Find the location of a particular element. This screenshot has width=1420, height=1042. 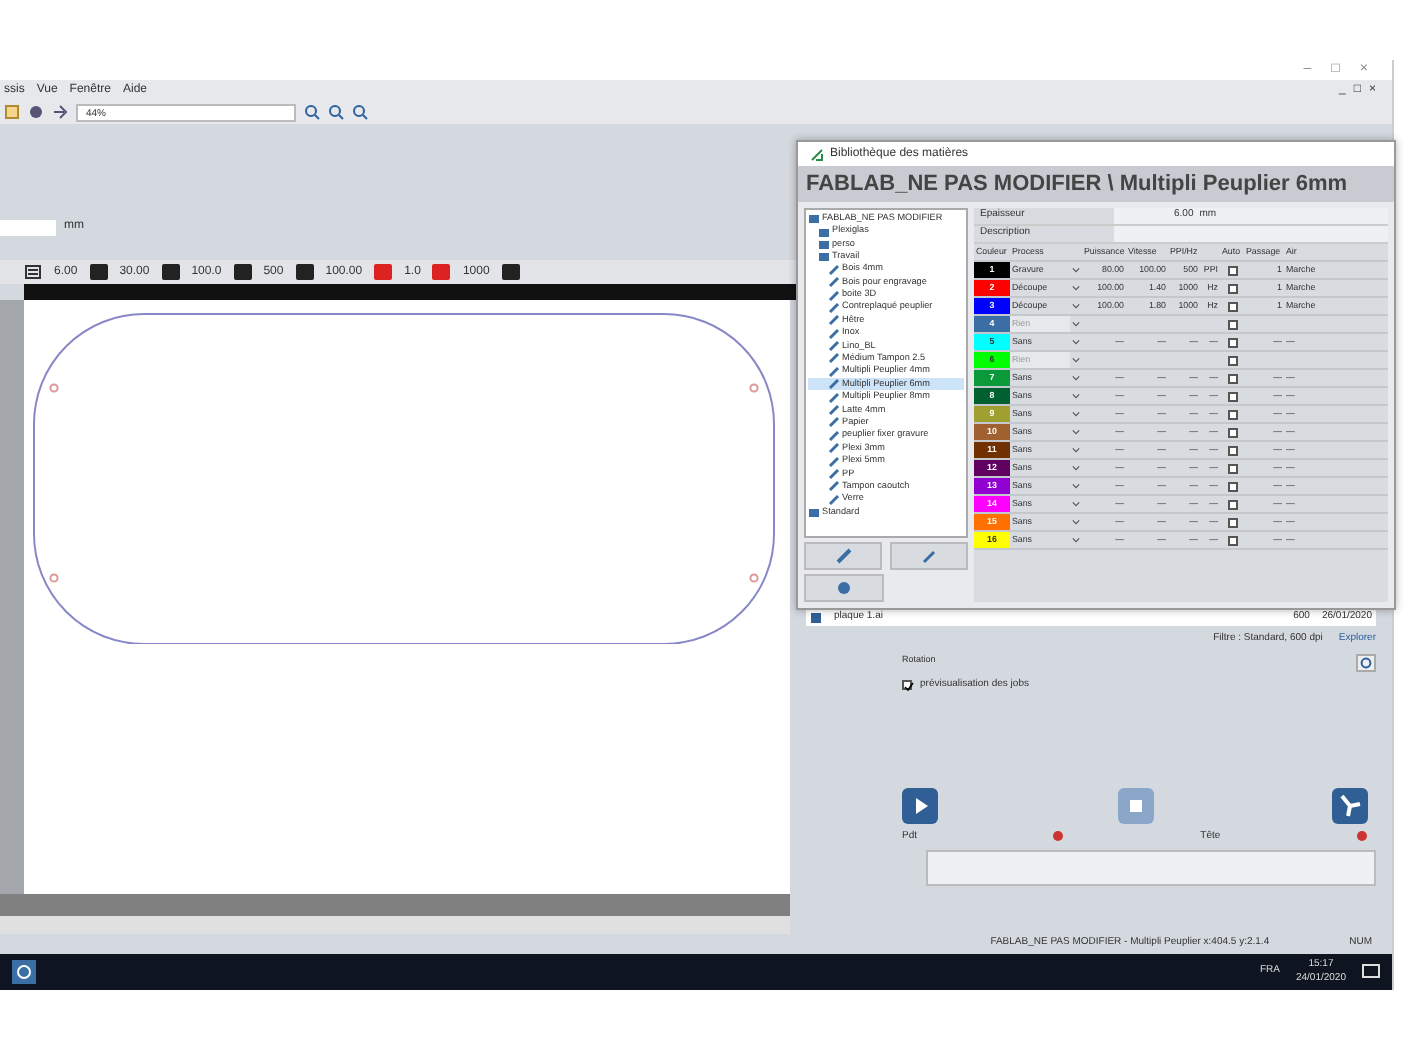

fan-button is located at coordinates (1350, 805).